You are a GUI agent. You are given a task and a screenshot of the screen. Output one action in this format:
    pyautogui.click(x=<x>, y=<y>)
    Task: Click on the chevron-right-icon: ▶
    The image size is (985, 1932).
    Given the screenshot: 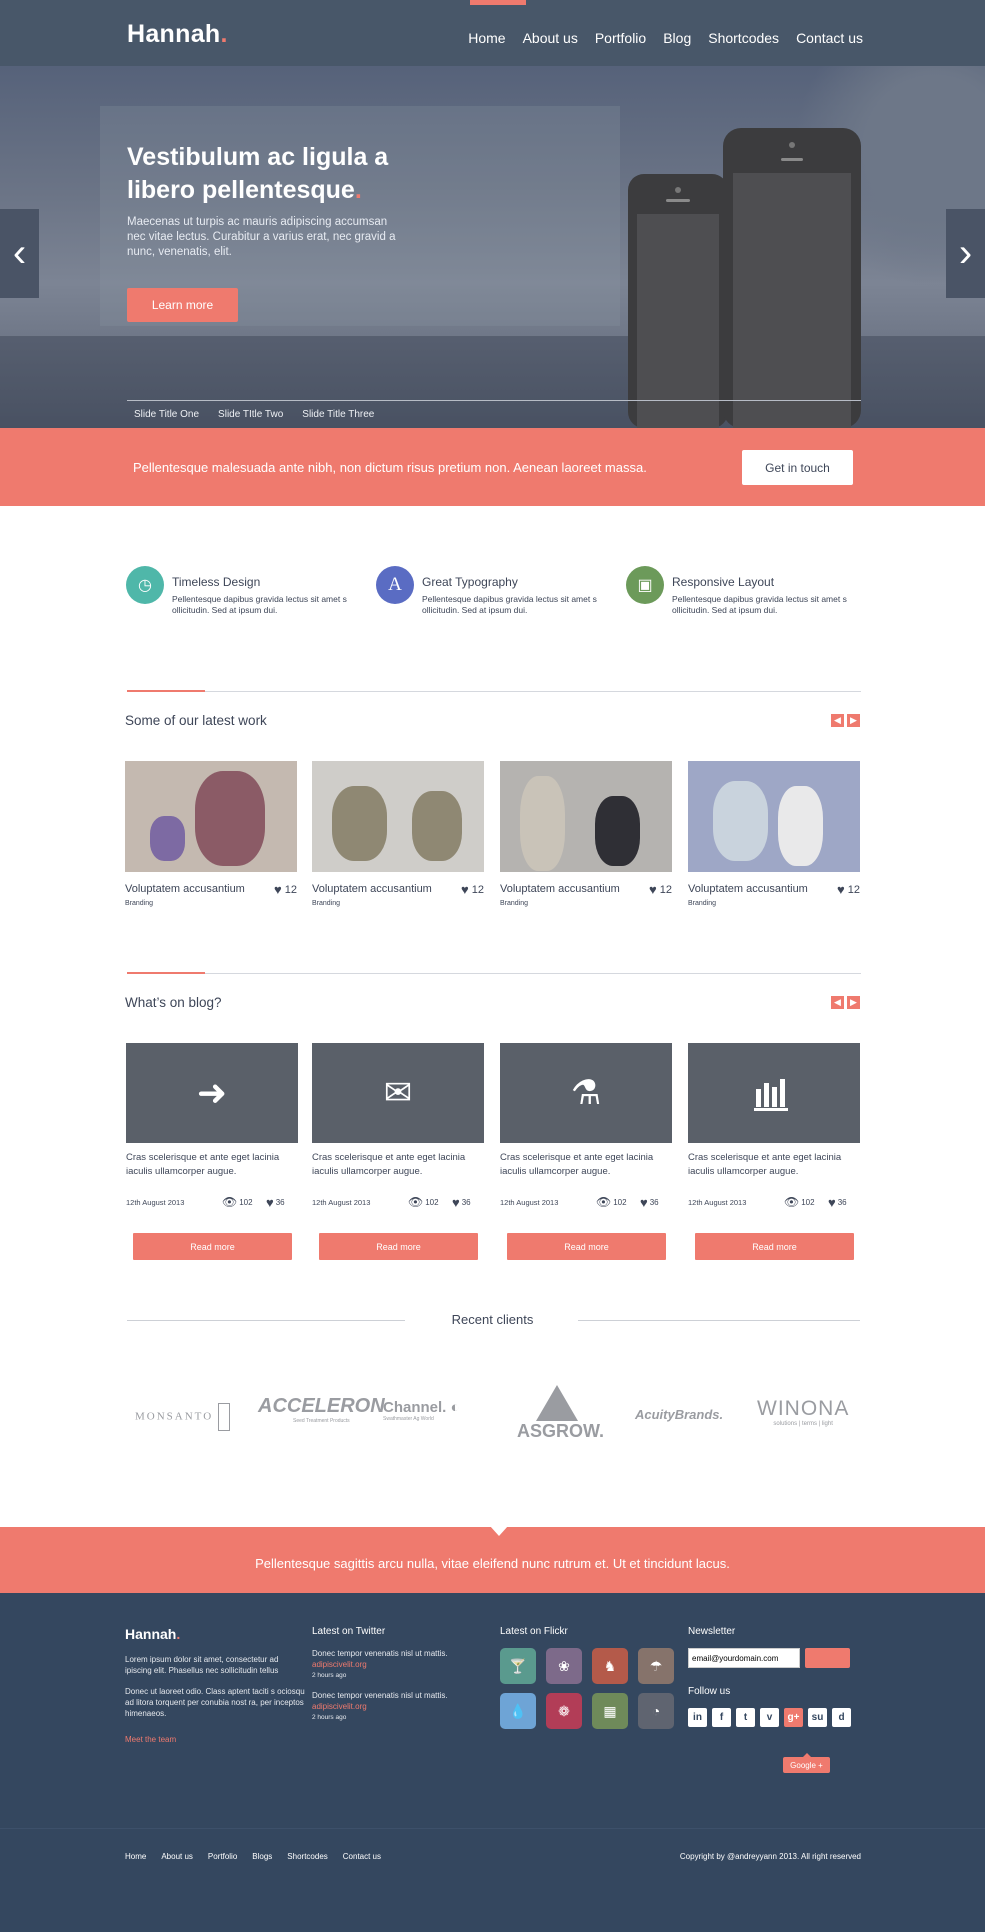 What is the action you would take?
    pyautogui.click(x=853, y=720)
    